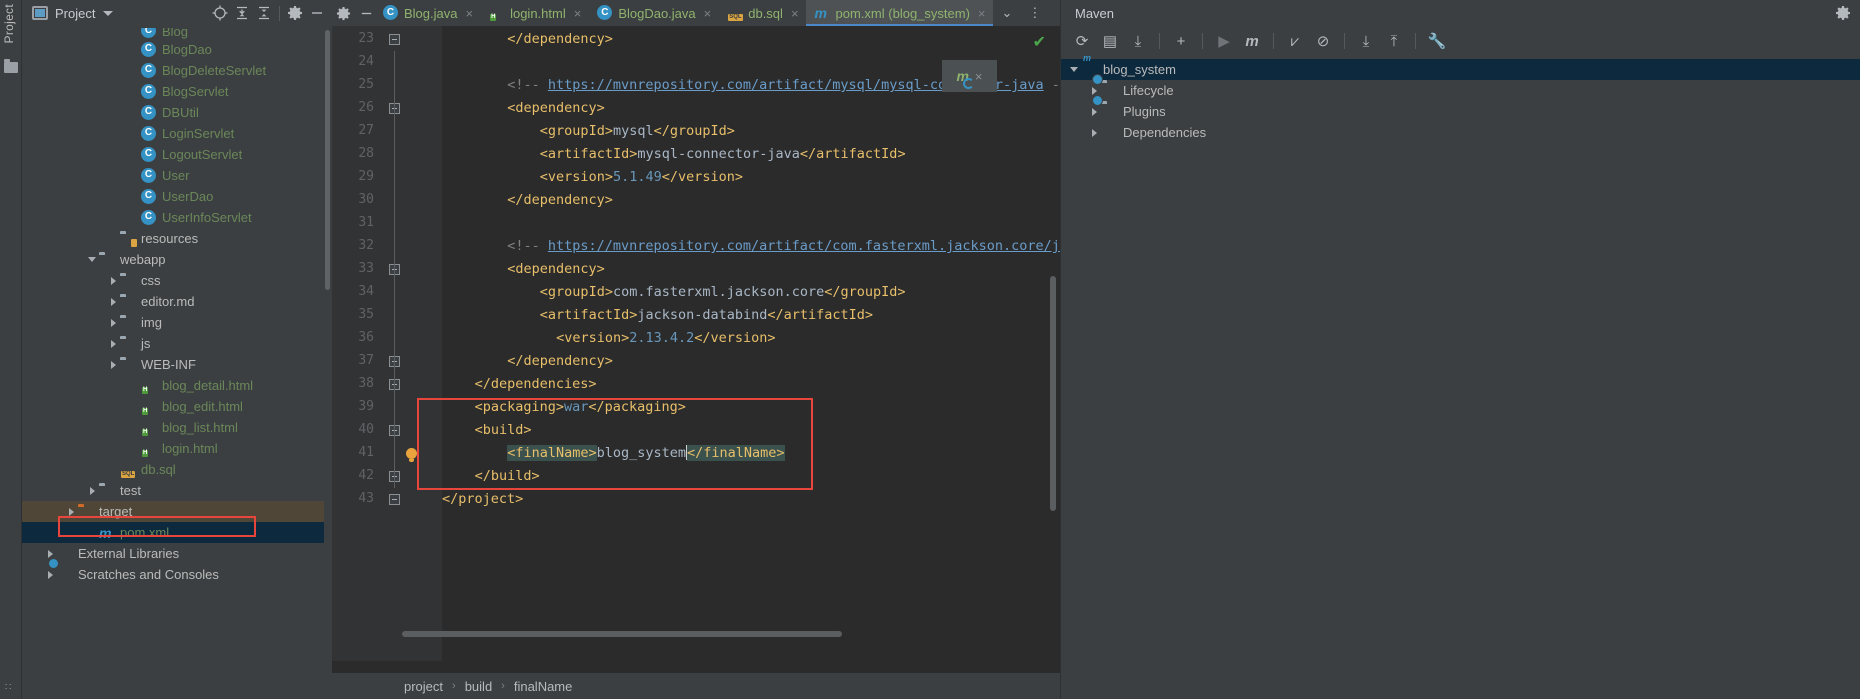 Image resolution: width=1860 pixels, height=699 pixels. I want to click on tab-options-button: ⋮, so click(1033, 13).